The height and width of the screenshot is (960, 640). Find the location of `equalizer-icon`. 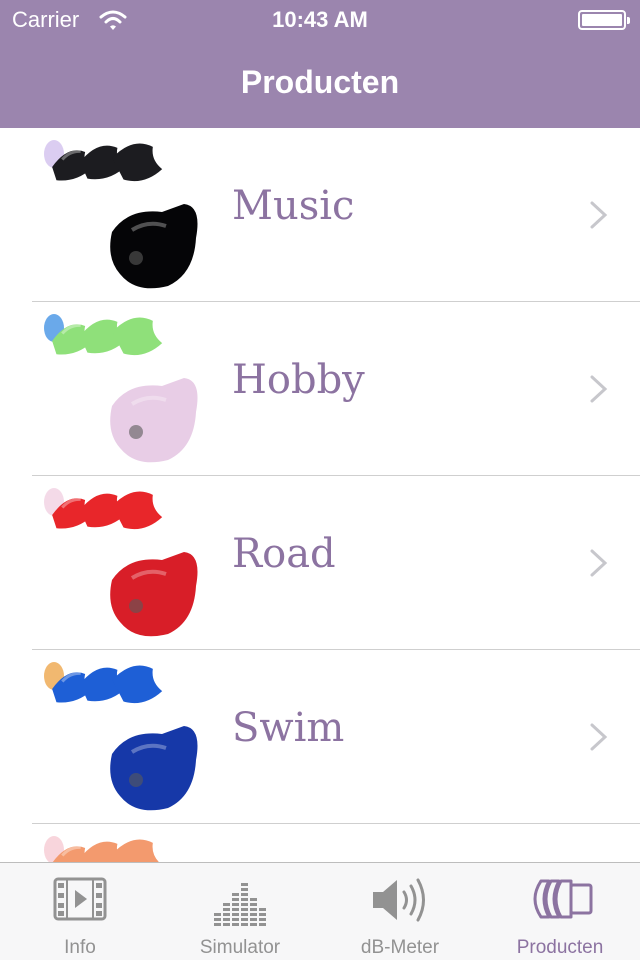

equalizer-icon is located at coordinates (240, 904).